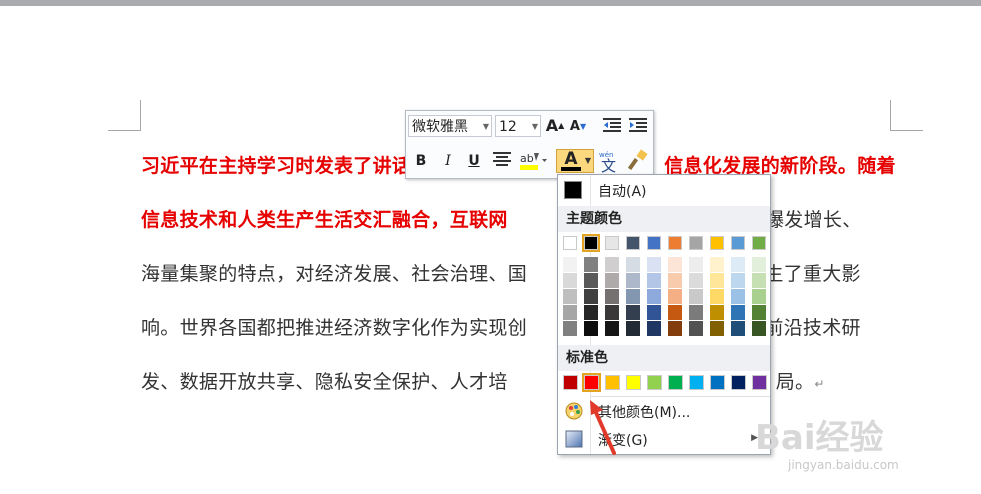 The image size is (981, 494). Describe the element at coordinates (474, 161) in the screenshot. I see `underline-button: U` at that location.